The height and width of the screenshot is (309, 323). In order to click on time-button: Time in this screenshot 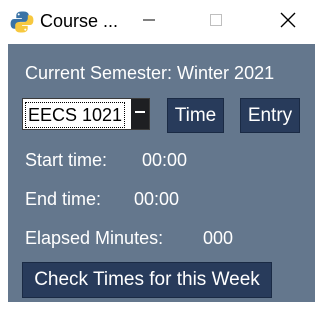, I will do `click(195, 115)`.